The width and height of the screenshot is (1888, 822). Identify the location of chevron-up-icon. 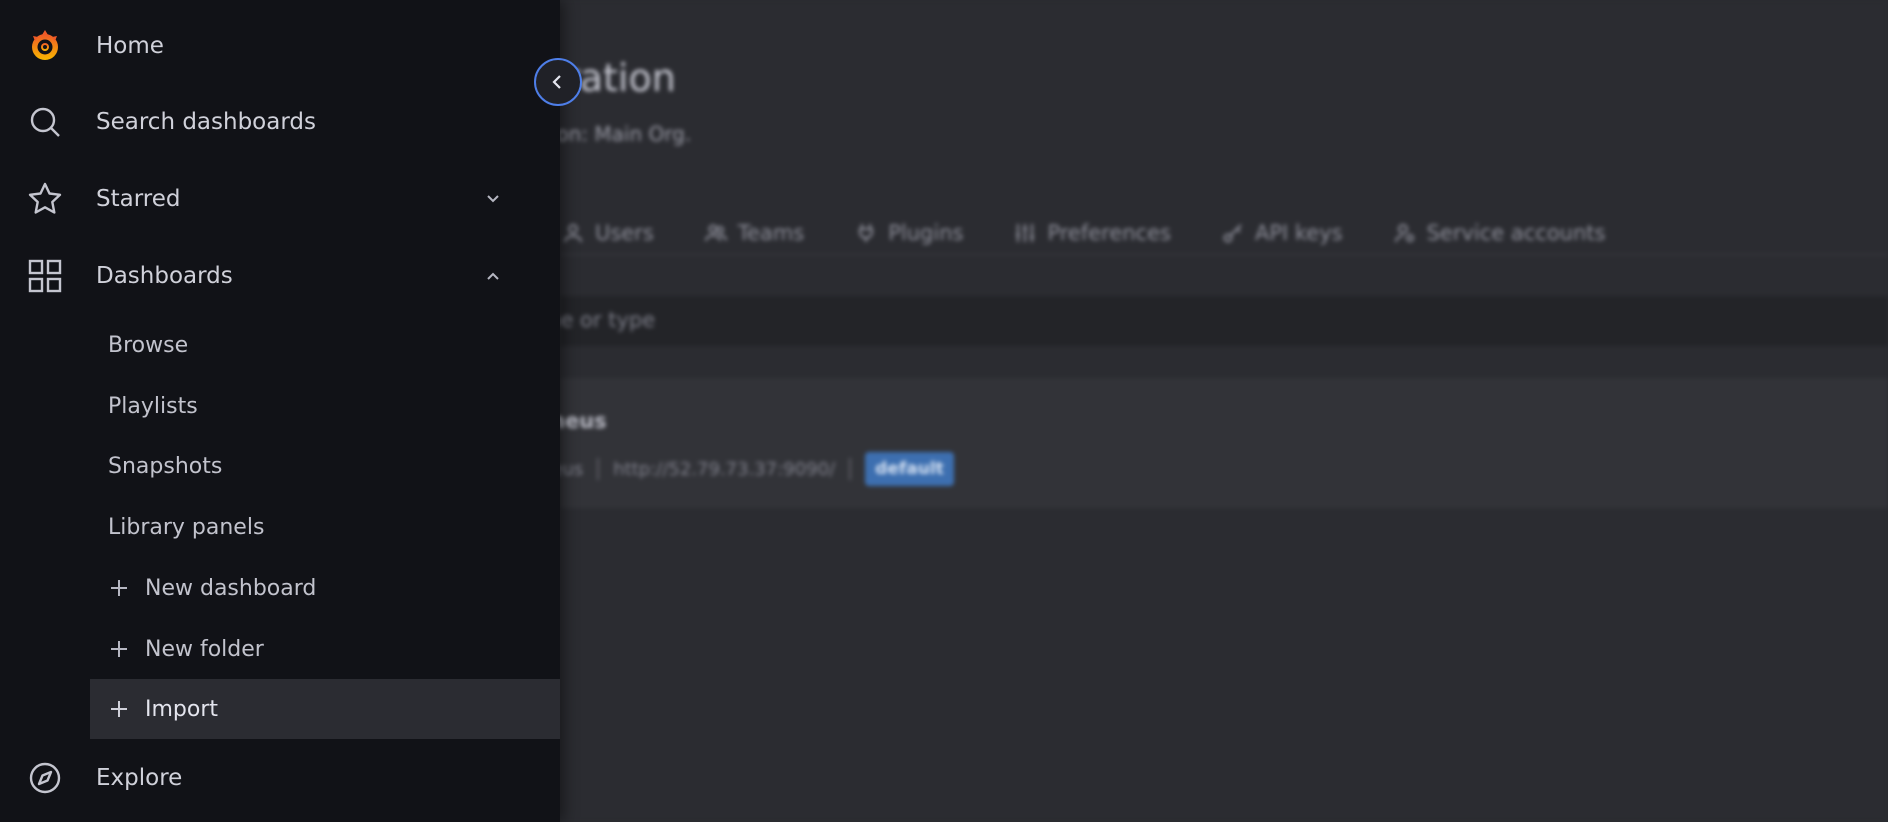
(493, 276).